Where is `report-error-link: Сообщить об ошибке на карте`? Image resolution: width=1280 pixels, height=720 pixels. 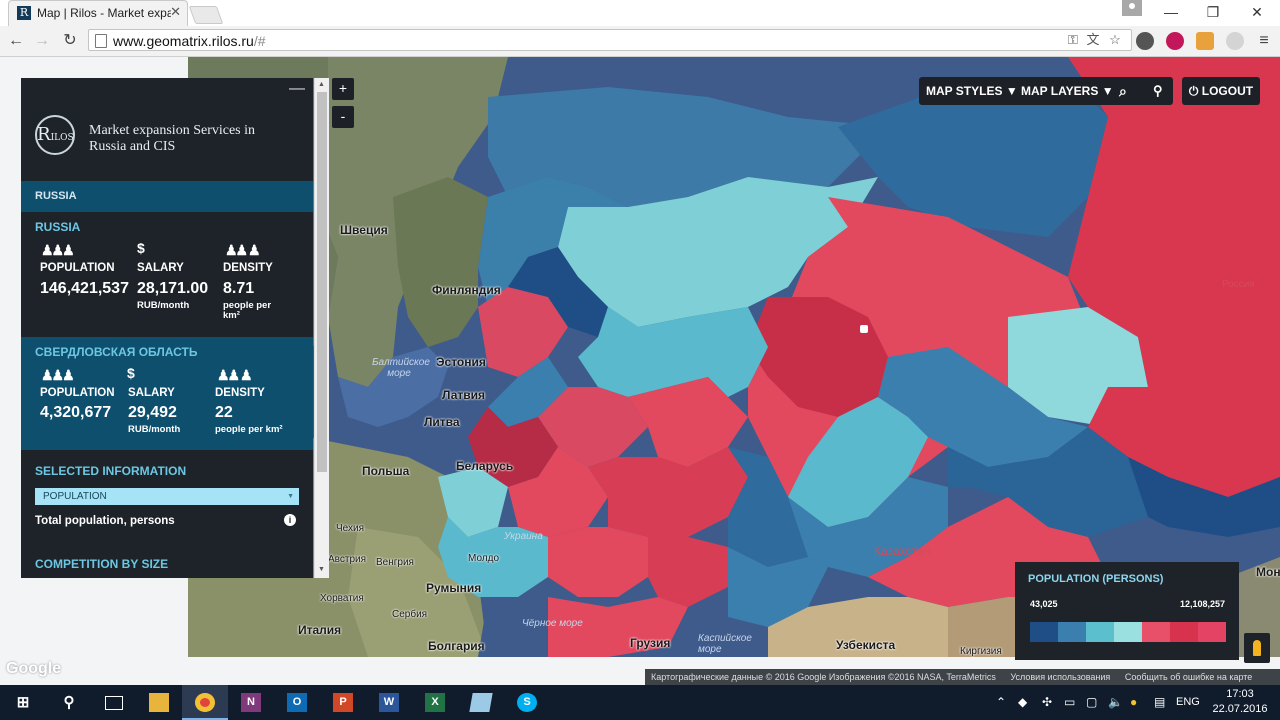 report-error-link: Сообщить об ошибке на карте is located at coordinates (1188, 677).